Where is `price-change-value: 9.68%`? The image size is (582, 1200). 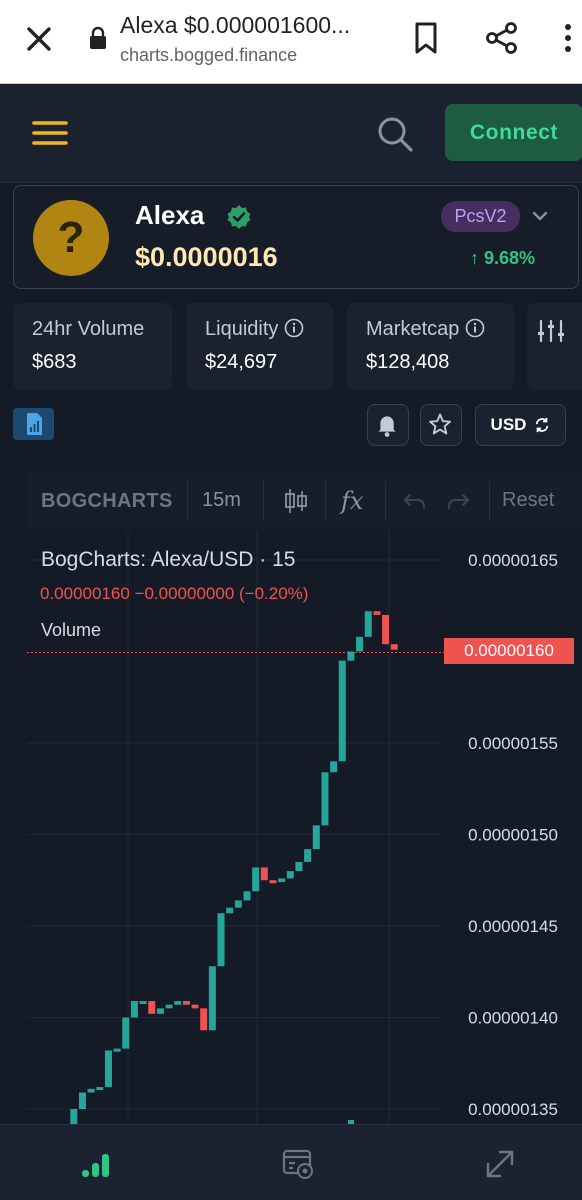 price-change-value: 9.68% is located at coordinates (510, 258).